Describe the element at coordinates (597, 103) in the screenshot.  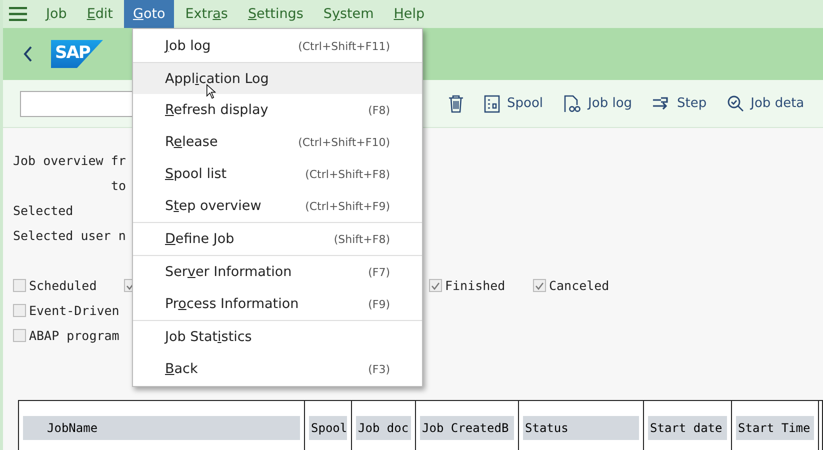
I see `toolbar-button: Job log` at that location.